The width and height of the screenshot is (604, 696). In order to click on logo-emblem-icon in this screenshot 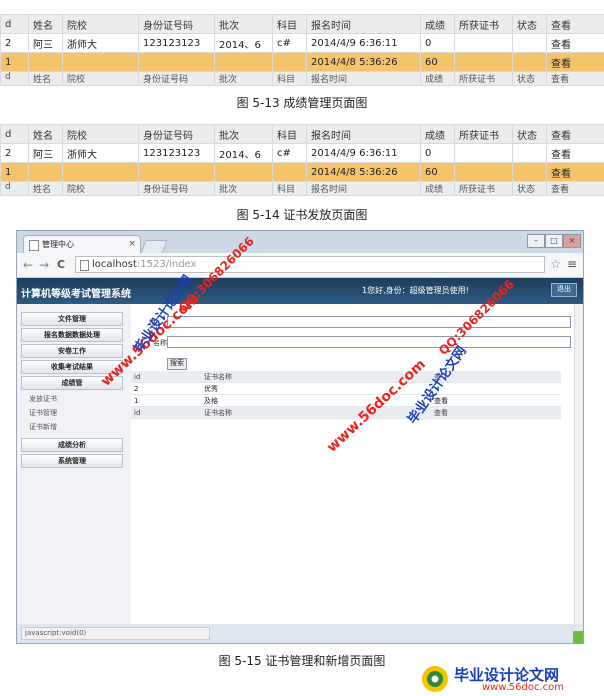, I will do `click(435, 679)`.